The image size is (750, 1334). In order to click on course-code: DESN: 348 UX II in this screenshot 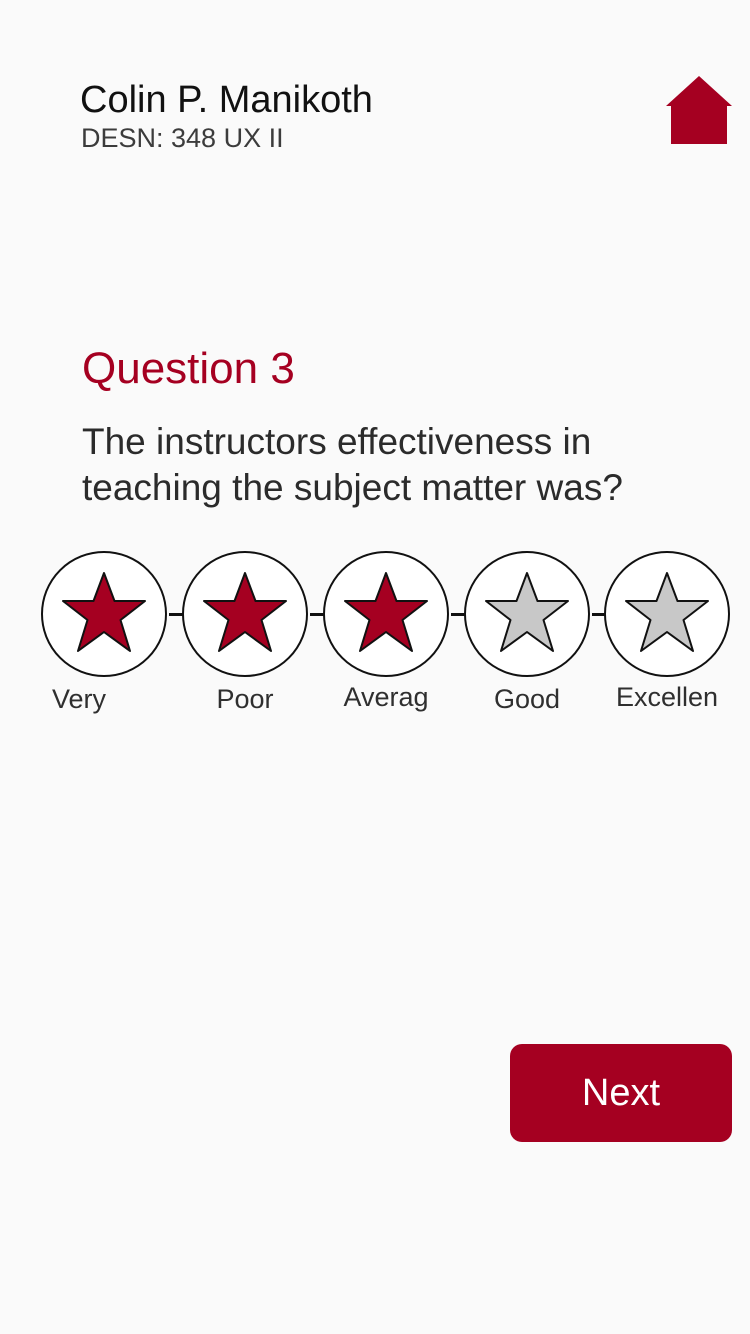, I will do `click(182, 138)`.